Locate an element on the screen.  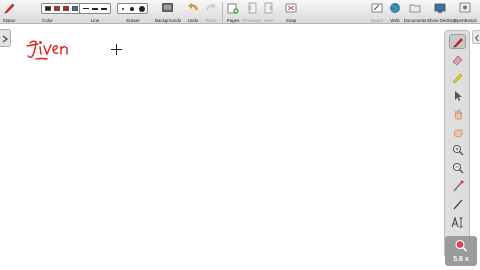
laser-pointer-icon is located at coordinates (458, 186).